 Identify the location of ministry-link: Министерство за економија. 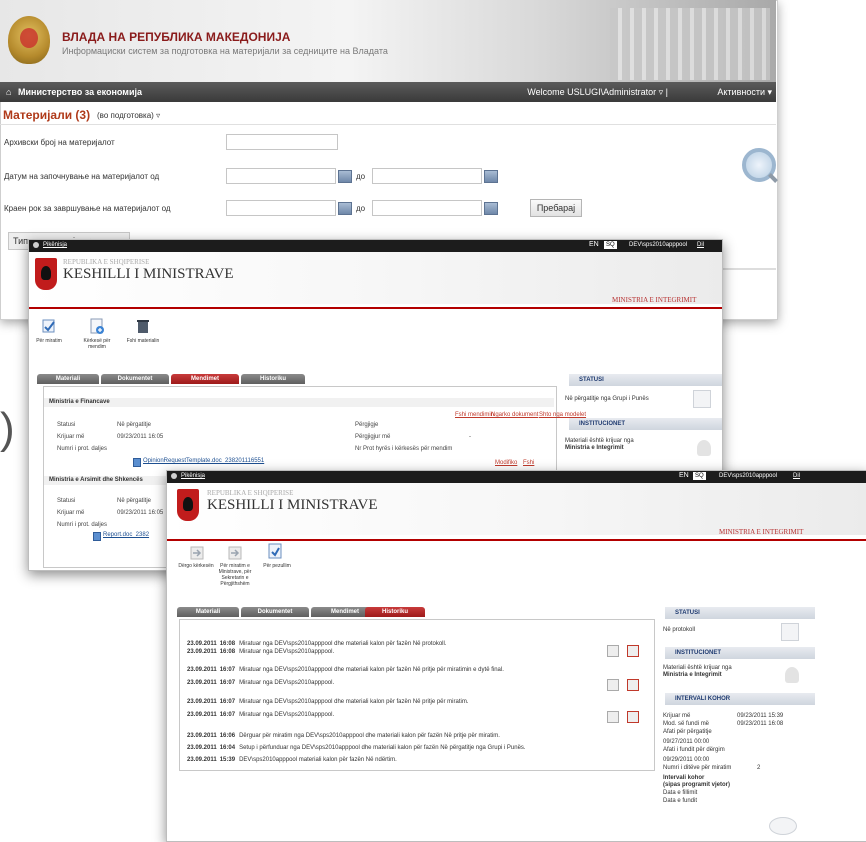
(80, 92).